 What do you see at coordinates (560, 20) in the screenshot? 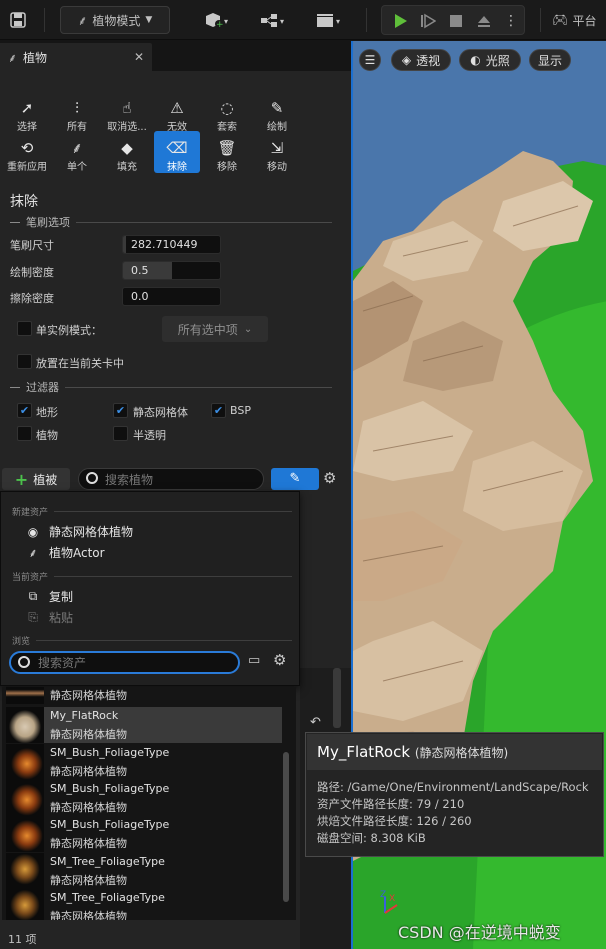
I see `gamepad-icon: 🎮︎` at bounding box center [560, 20].